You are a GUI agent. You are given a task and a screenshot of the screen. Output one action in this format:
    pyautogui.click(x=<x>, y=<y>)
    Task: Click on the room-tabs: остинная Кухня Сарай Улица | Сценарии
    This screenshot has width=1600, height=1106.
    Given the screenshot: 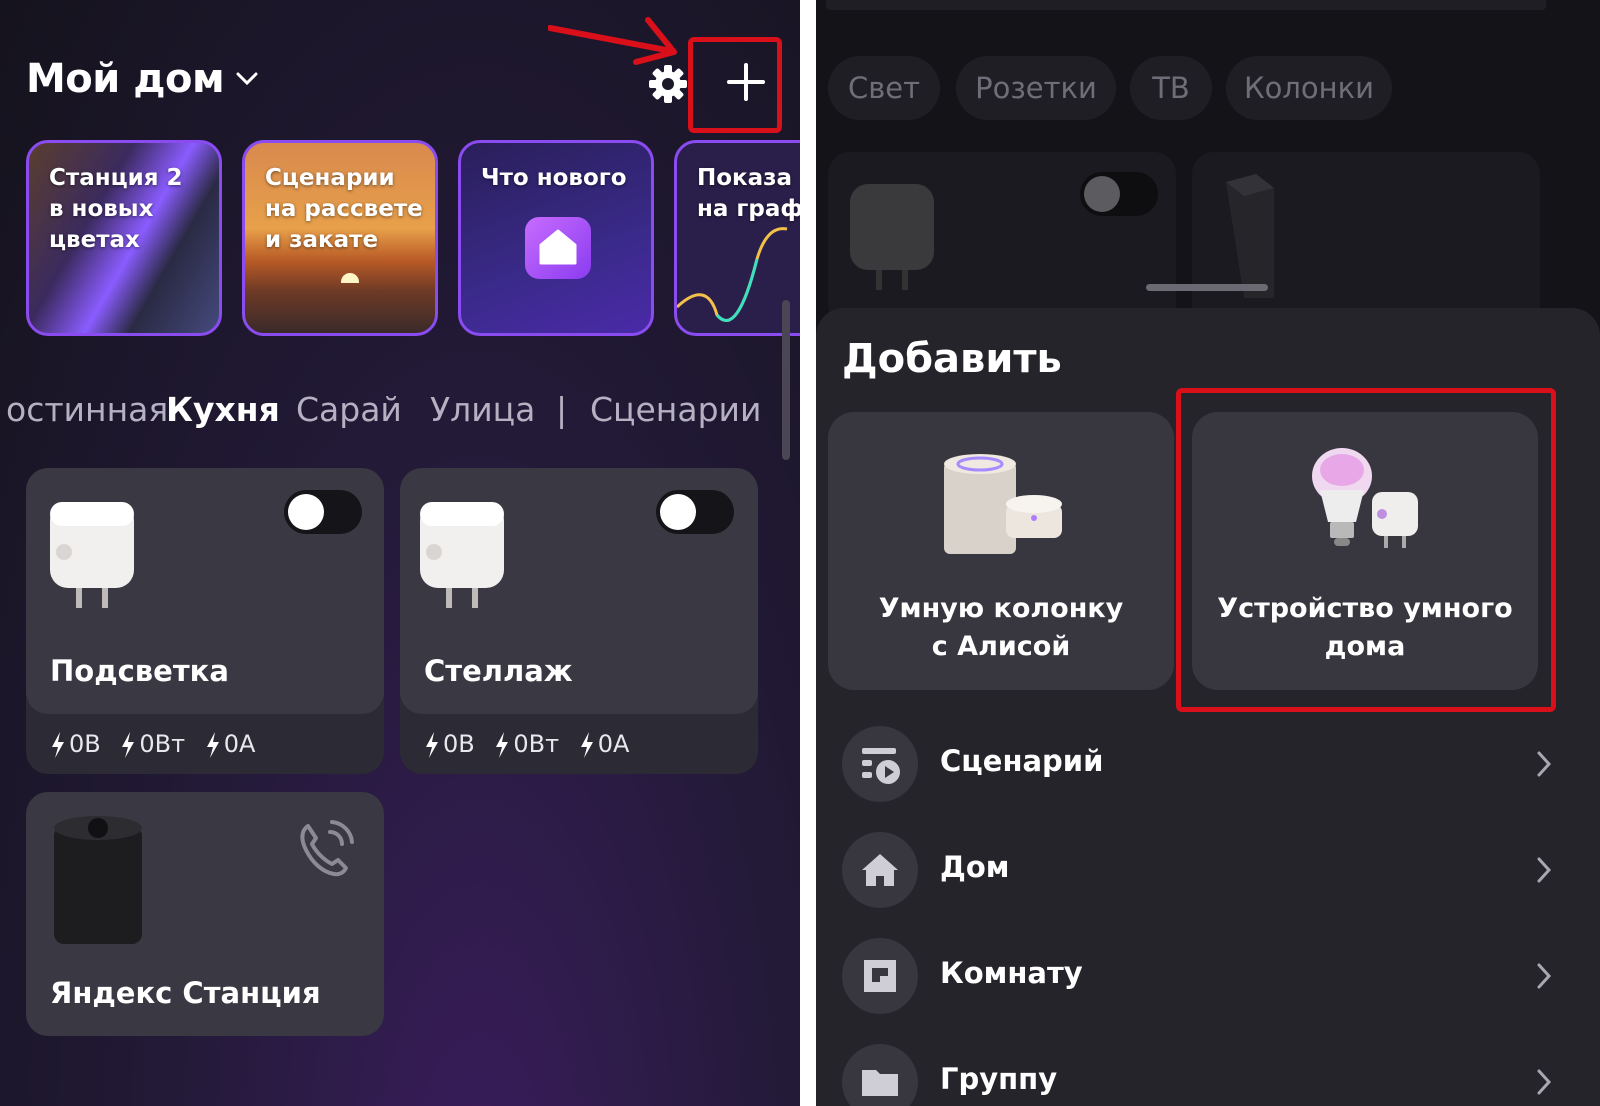 What is the action you would take?
    pyautogui.click(x=395, y=415)
    